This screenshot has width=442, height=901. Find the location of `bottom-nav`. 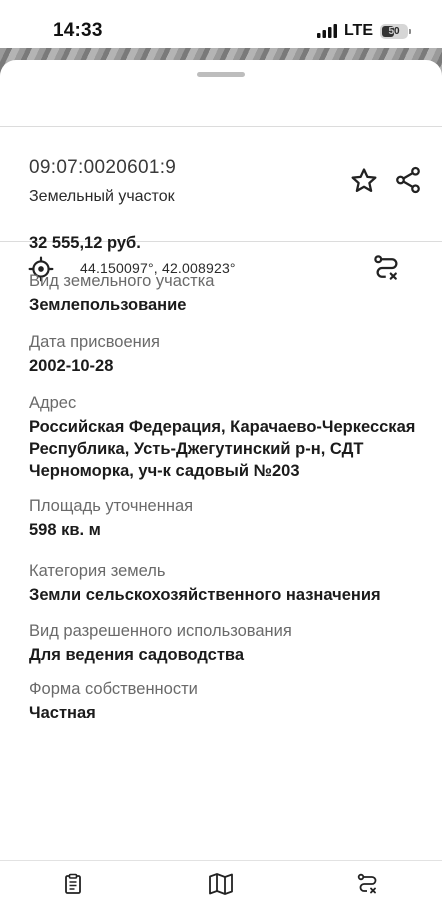

bottom-nav is located at coordinates (221, 880).